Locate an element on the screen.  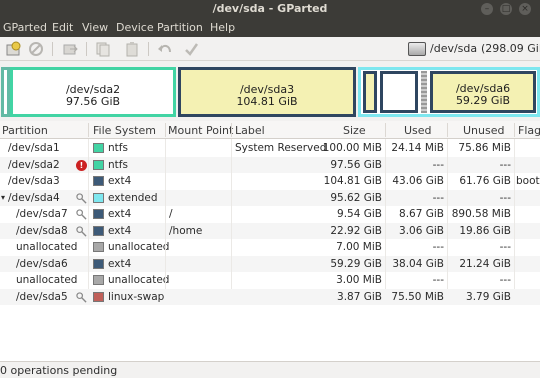
cell-unused: 61.76 GiB is located at coordinates (485, 181).